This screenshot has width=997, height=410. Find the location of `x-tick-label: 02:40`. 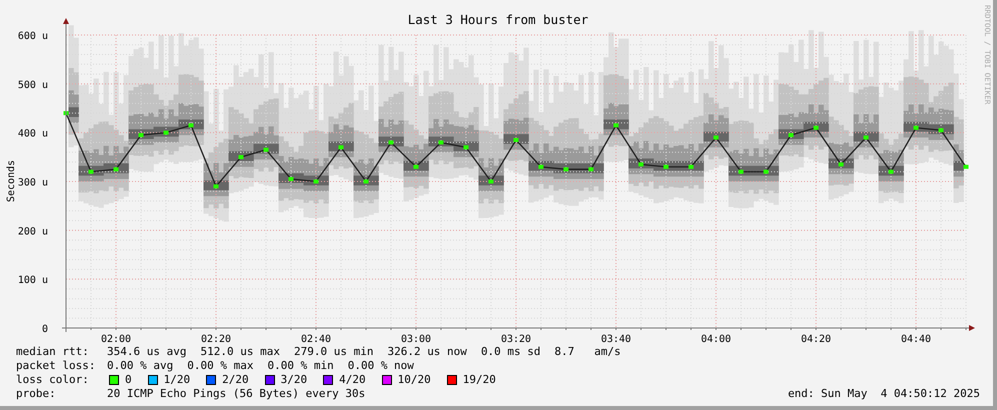

x-tick-label: 02:40 is located at coordinates (316, 339).